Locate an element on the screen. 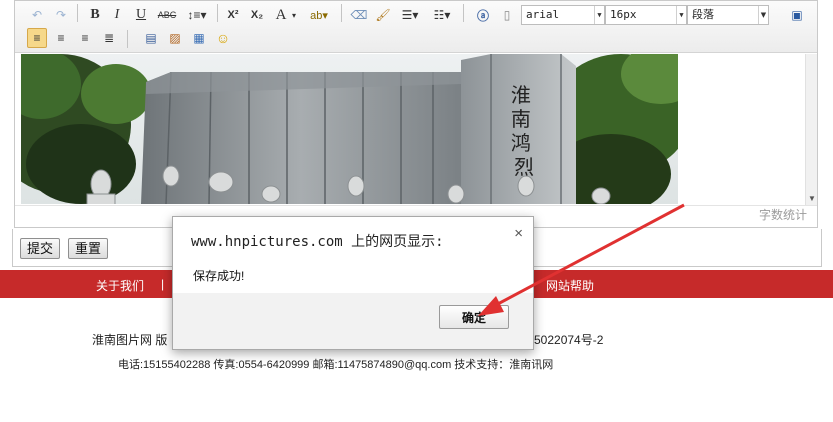  unordered-list-icon: ☷▾ is located at coordinates (442, 15).